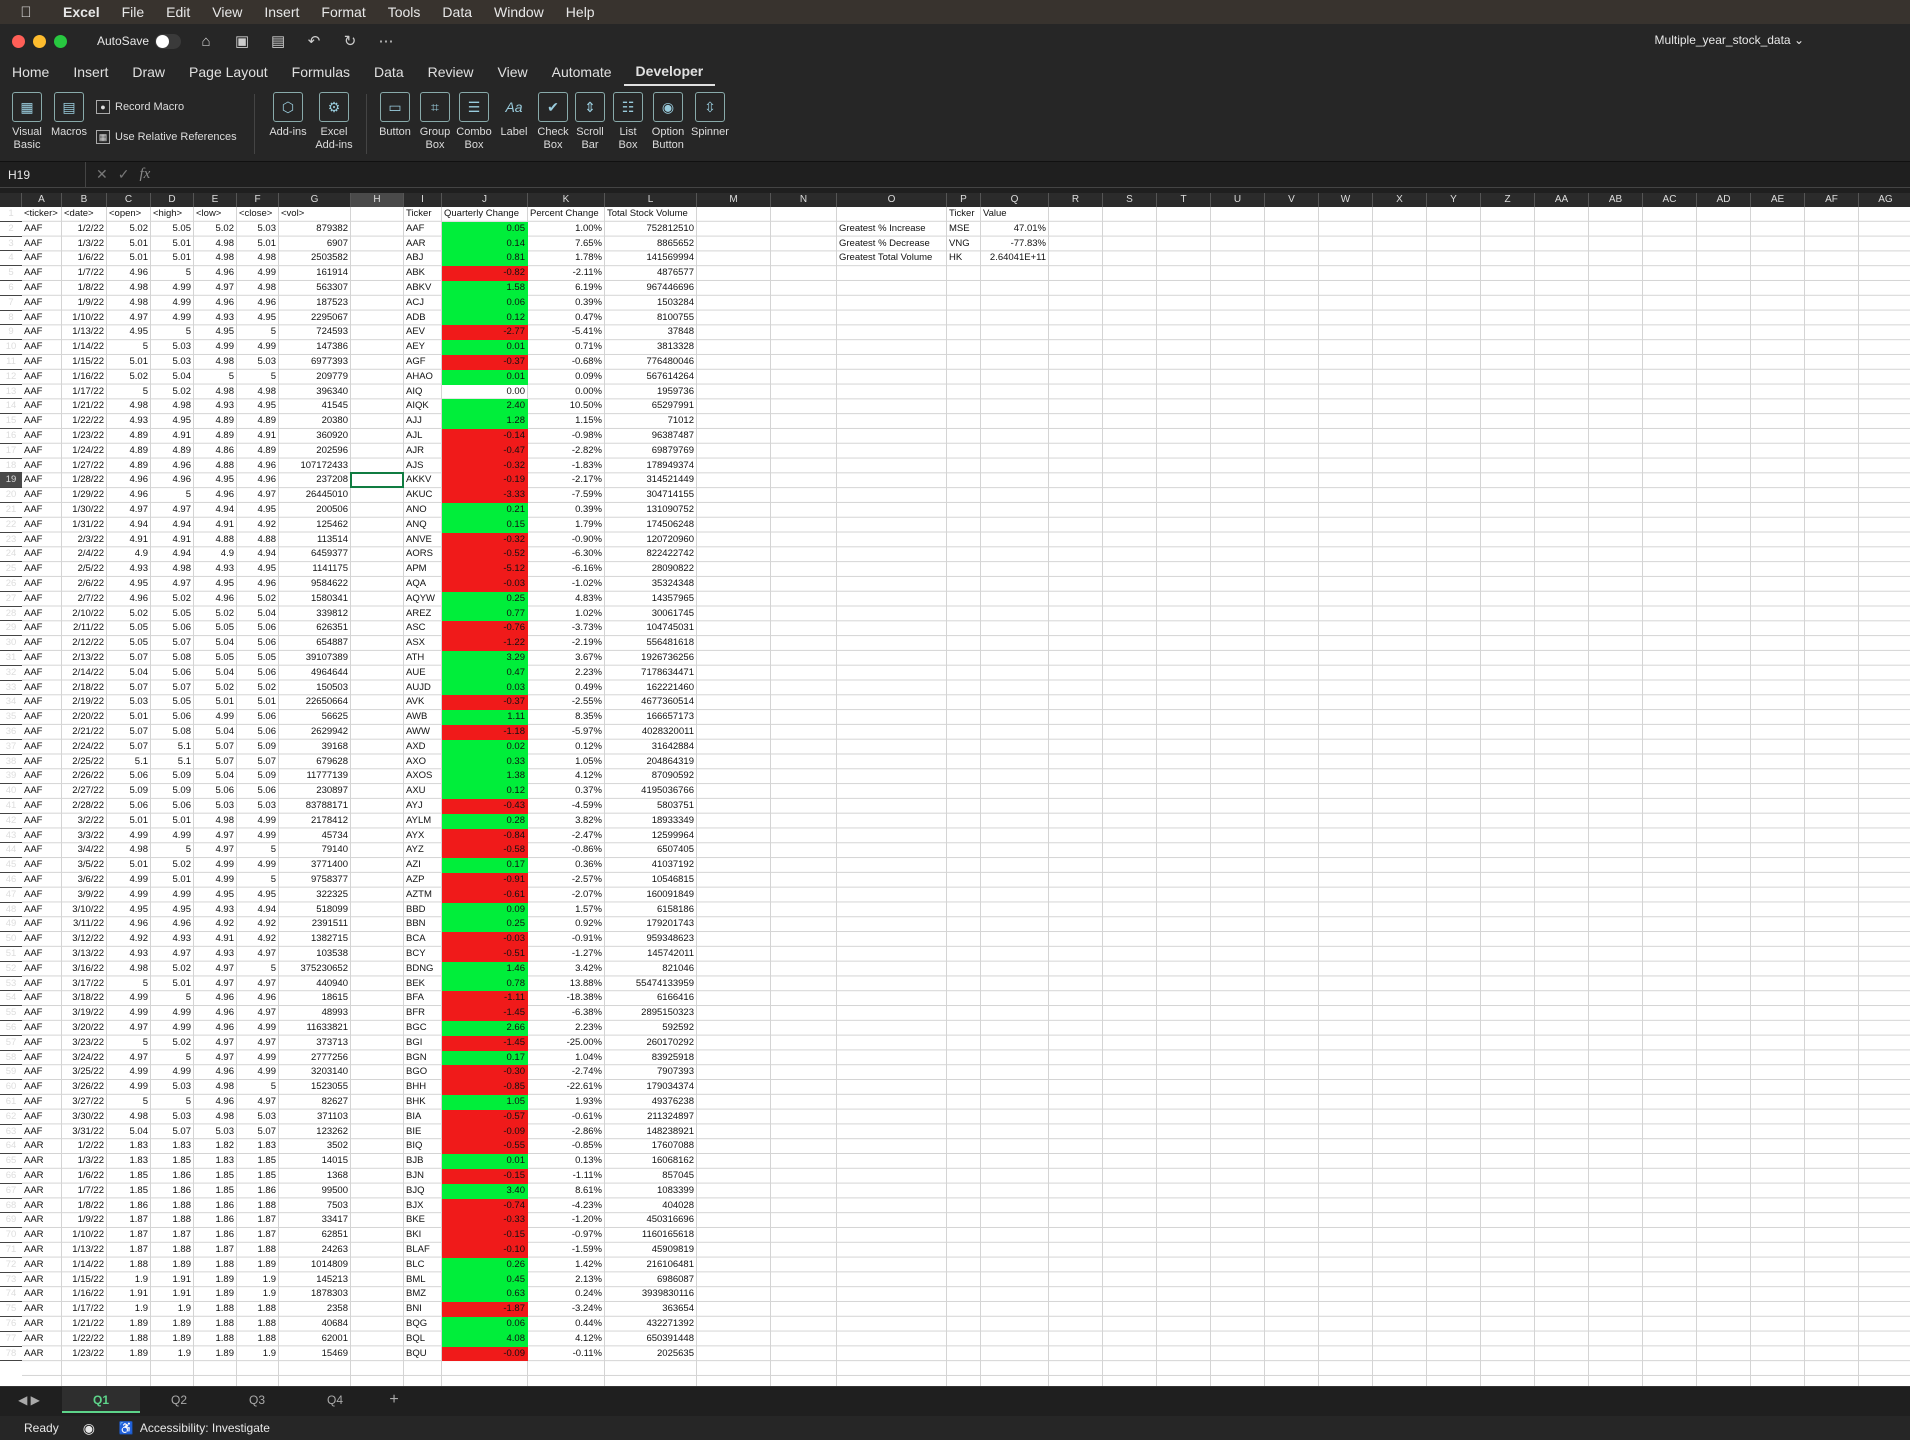 Image resolution: width=1910 pixels, height=1440 pixels. Describe the element at coordinates (315, 406) in the screenshot. I see `data-cell: 41545` at that location.